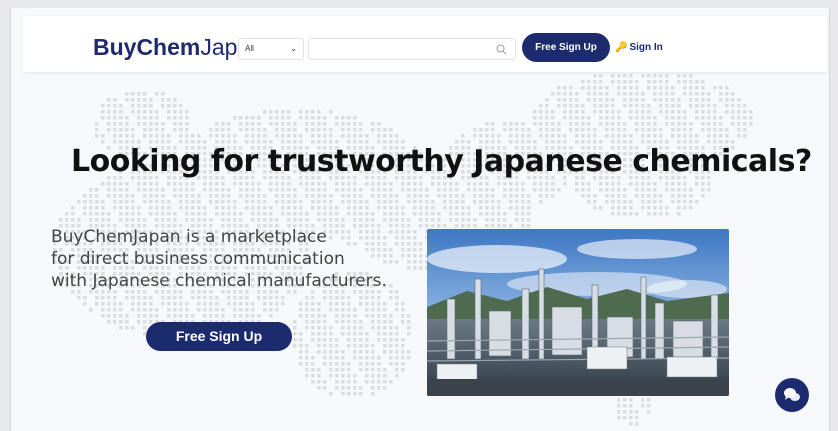 This screenshot has height=431, width=838. I want to click on sign-in-link: 🔑 Sign In, so click(639, 47).